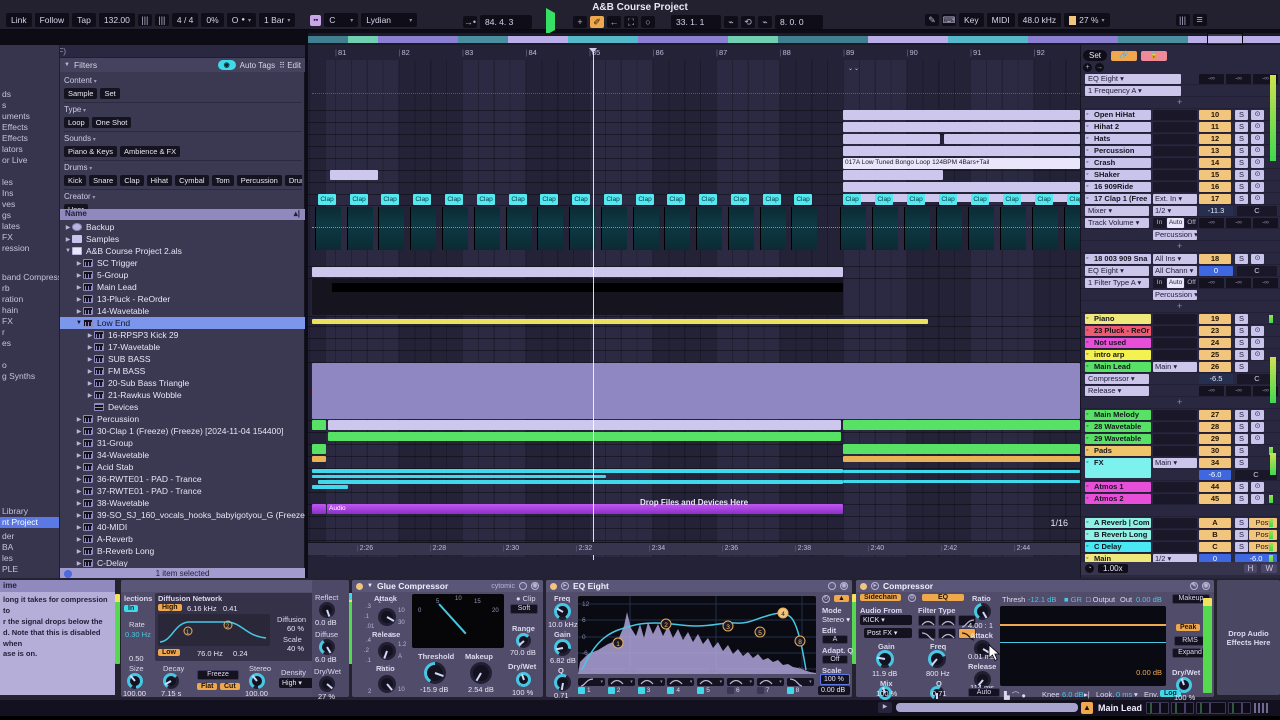  I want to click on quantization-menu: 1 Bar ▾, so click(277, 20).